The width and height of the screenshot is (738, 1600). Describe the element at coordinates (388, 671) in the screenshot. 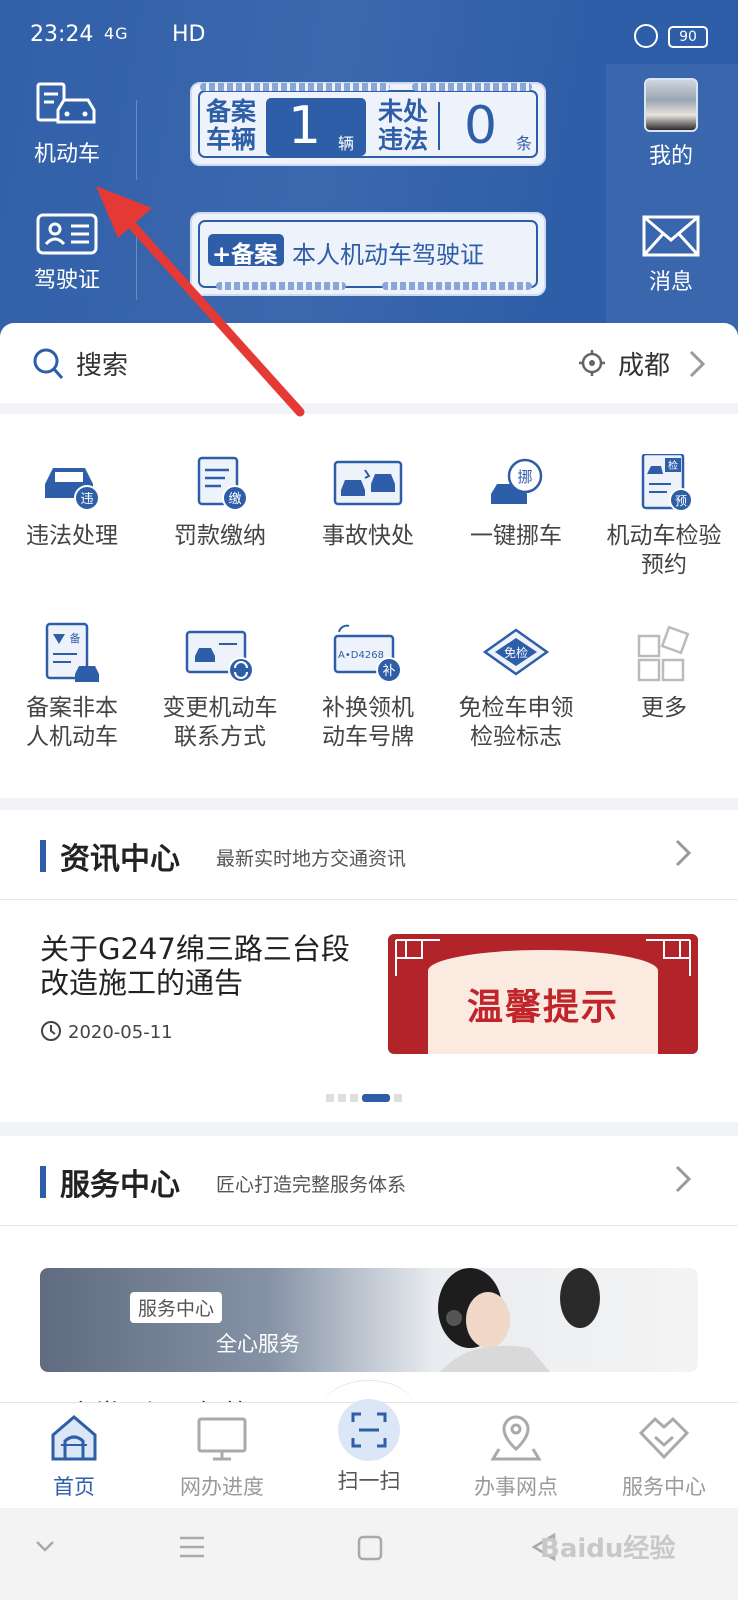

I see `service-badge: 补` at that location.